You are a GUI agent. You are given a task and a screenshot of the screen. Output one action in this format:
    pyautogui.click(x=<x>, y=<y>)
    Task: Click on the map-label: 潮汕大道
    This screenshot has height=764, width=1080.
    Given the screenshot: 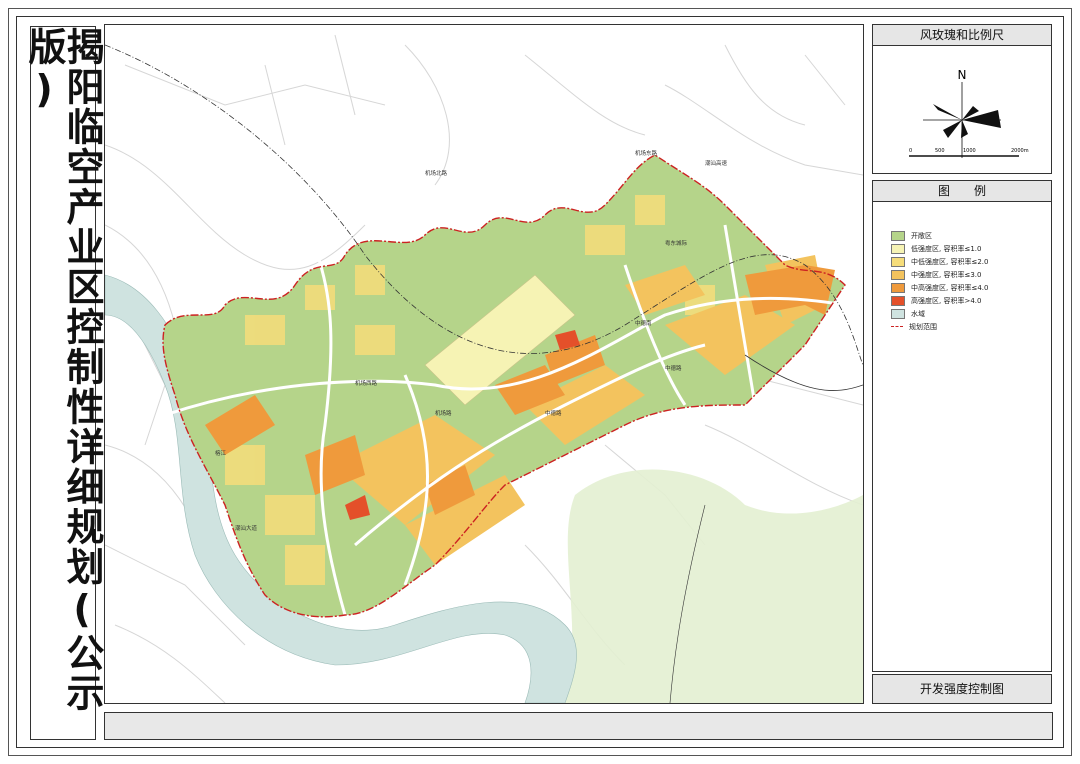 What is the action you would take?
    pyautogui.click(x=246, y=528)
    